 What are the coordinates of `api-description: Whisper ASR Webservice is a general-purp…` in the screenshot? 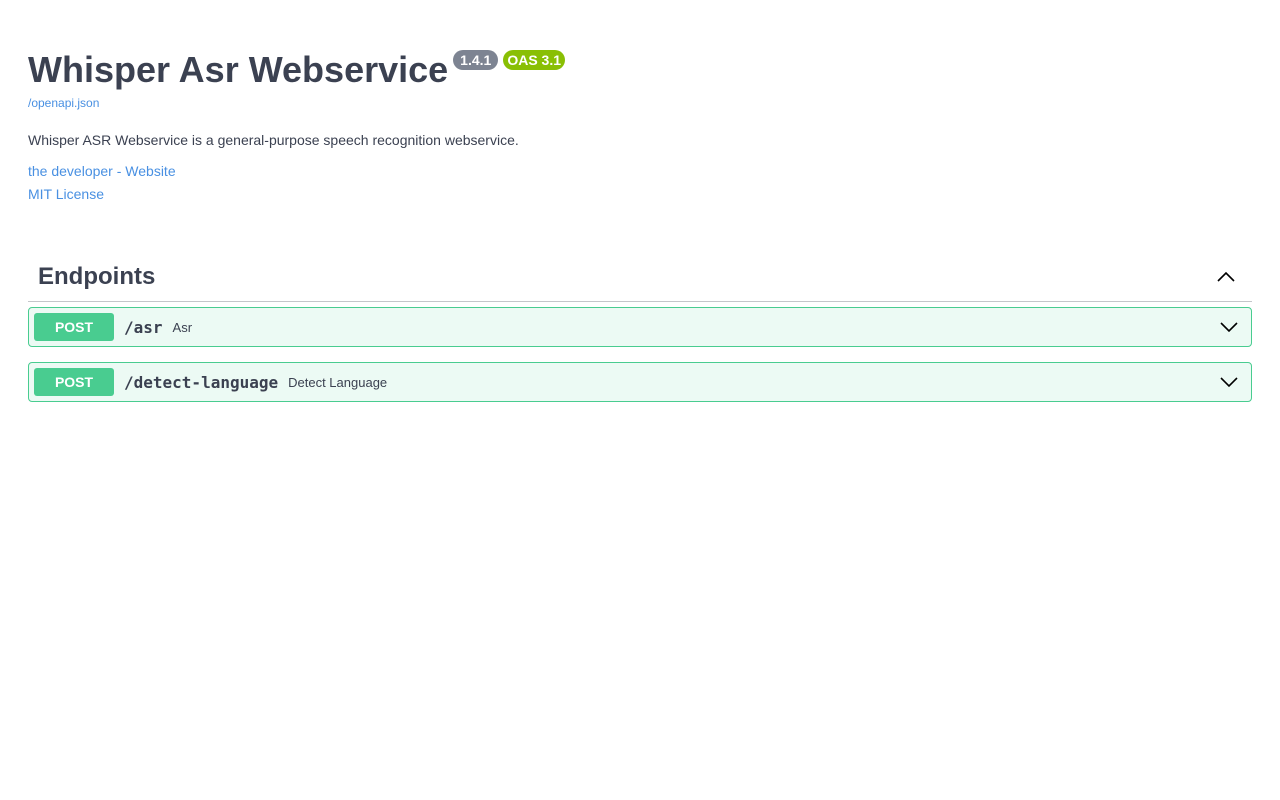 It's located at (273, 140).